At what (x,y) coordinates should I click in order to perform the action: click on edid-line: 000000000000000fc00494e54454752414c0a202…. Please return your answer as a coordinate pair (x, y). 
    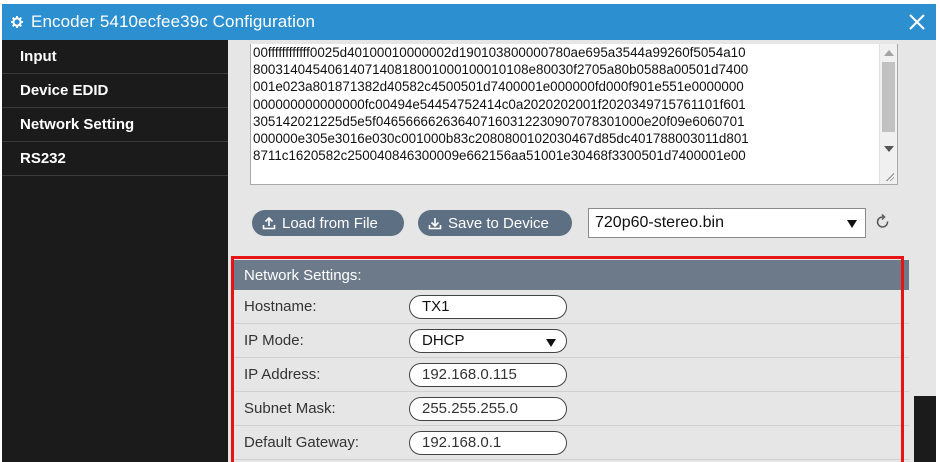
    Looking at the image, I should click on (499, 104).